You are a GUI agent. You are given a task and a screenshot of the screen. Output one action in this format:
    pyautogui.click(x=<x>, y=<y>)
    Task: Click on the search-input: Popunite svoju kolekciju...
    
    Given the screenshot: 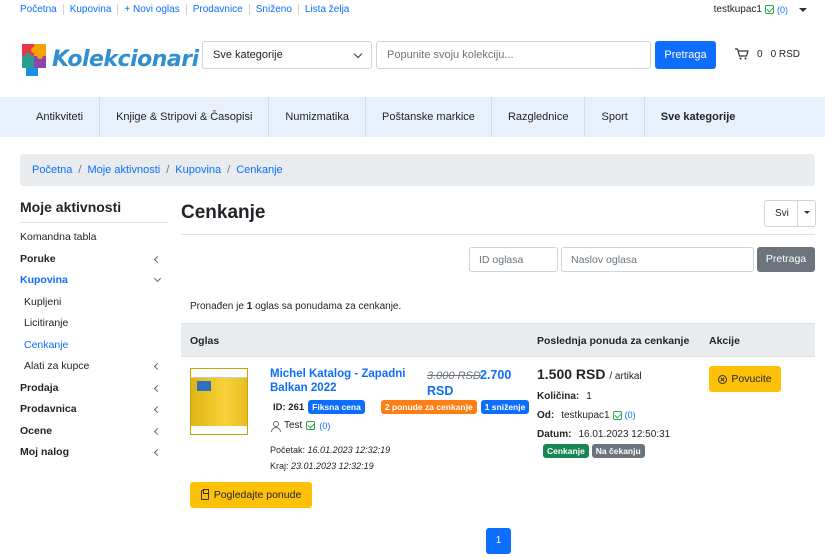 What is the action you would take?
    pyautogui.click(x=513, y=55)
    